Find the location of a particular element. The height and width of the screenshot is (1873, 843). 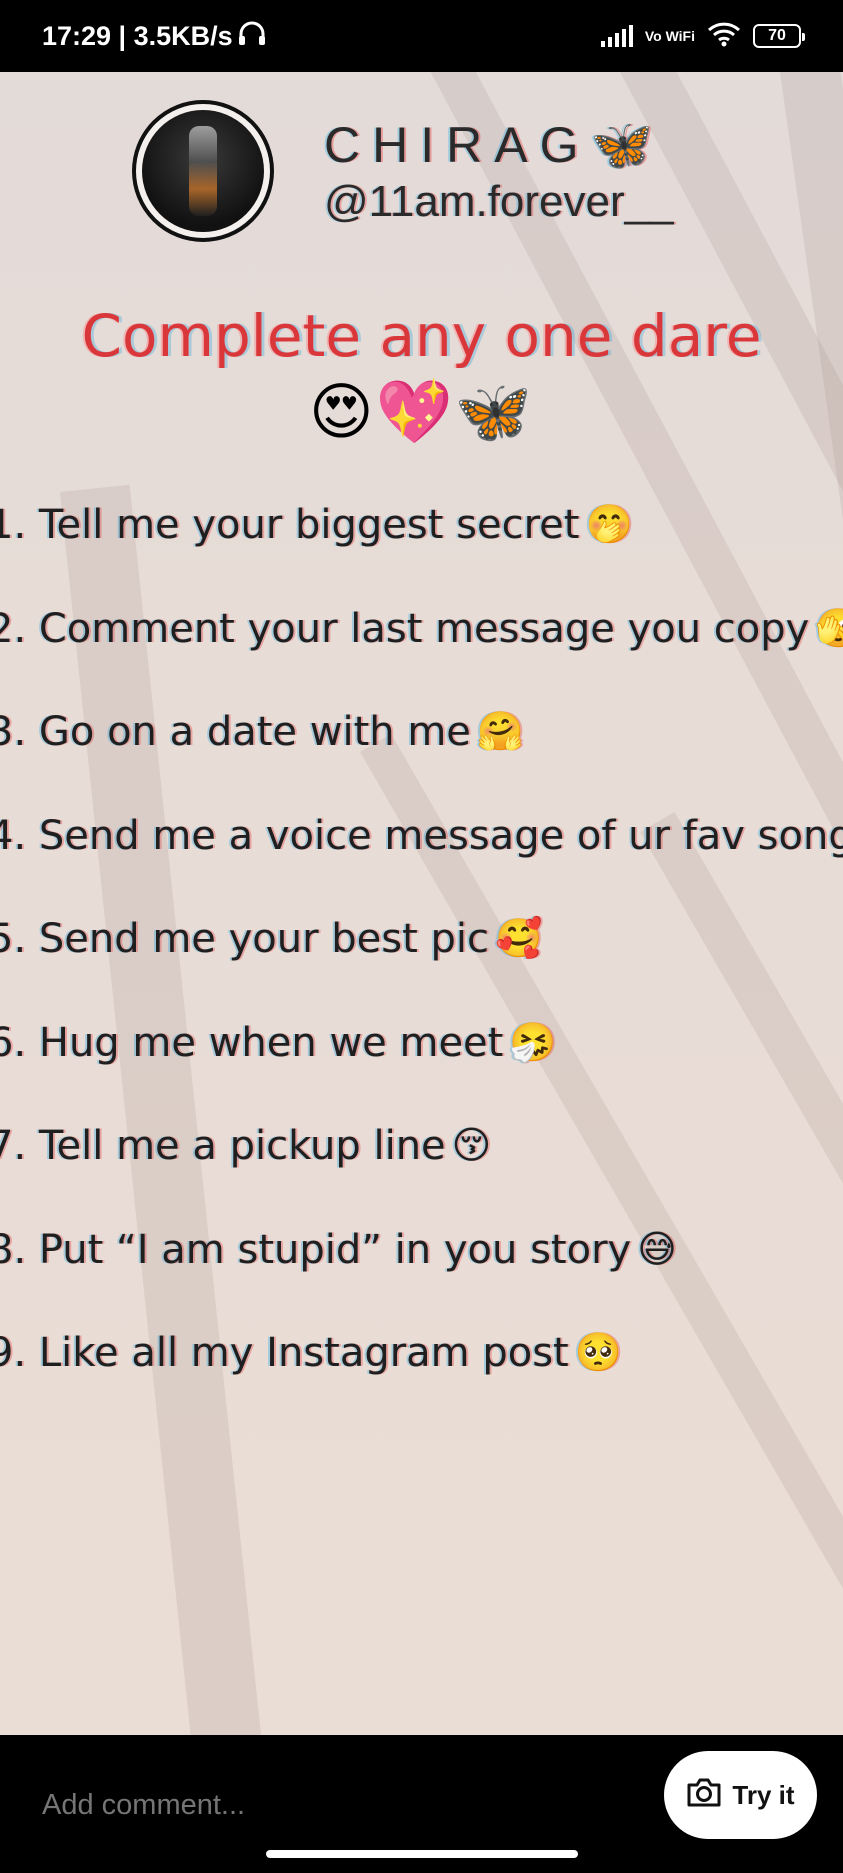

dare-emoji: 😅 is located at coordinates (657, 1248).